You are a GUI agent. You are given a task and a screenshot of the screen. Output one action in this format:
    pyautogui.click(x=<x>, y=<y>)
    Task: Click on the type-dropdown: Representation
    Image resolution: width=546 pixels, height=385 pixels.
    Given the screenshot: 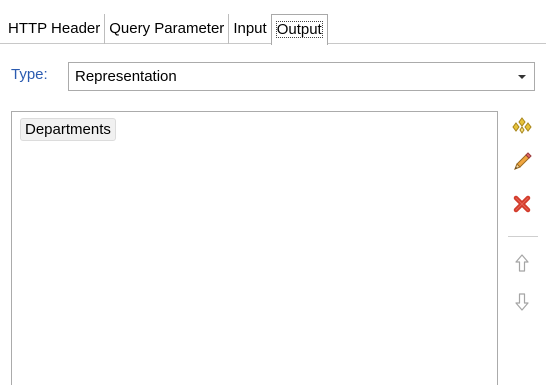 What is the action you would take?
    pyautogui.click(x=301, y=76)
    